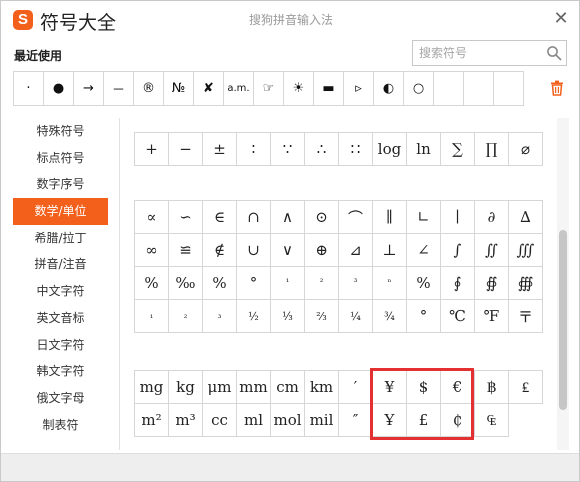  Describe the element at coordinates (525, 217) in the screenshot. I see `symbol-cell: ∆` at that location.